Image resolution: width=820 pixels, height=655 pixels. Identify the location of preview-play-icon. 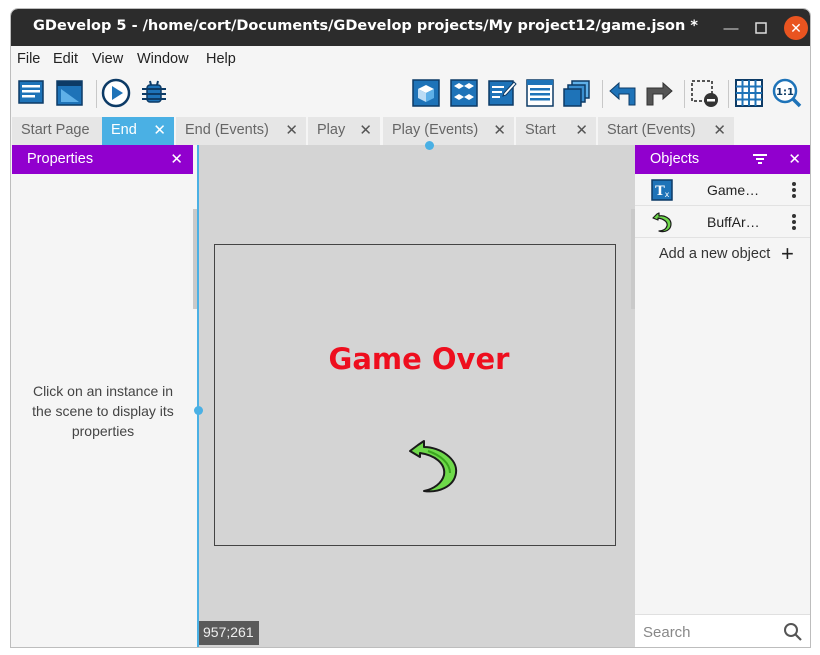
(116, 93).